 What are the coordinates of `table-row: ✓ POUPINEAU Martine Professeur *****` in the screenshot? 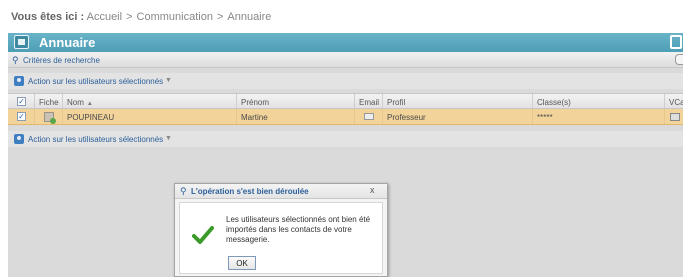 It's located at (345, 117).